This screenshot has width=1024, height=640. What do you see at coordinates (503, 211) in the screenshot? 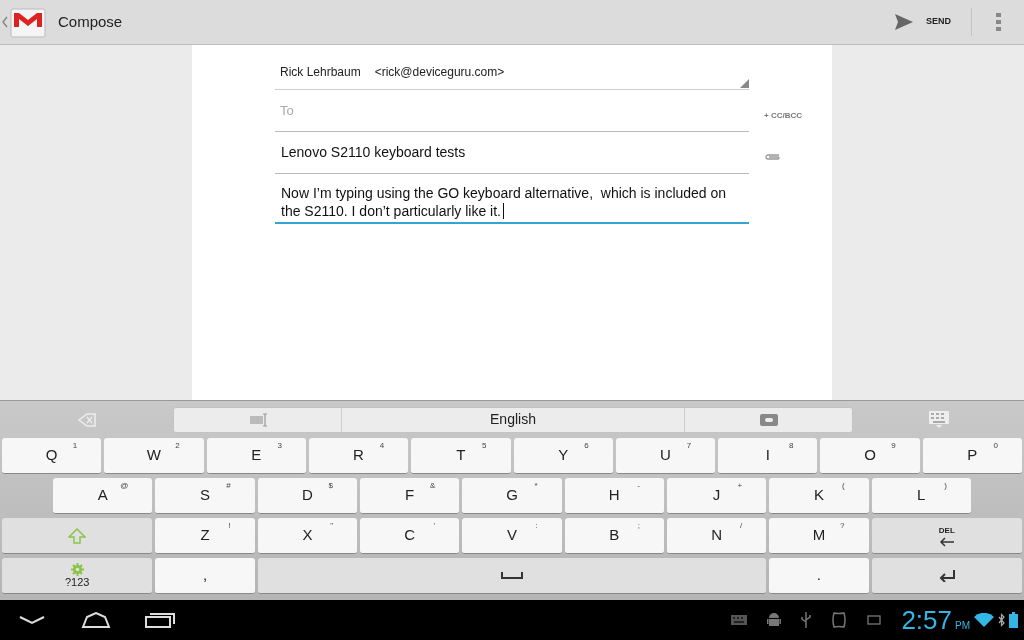
I see `text-cursor` at bounding box center [503, 211].